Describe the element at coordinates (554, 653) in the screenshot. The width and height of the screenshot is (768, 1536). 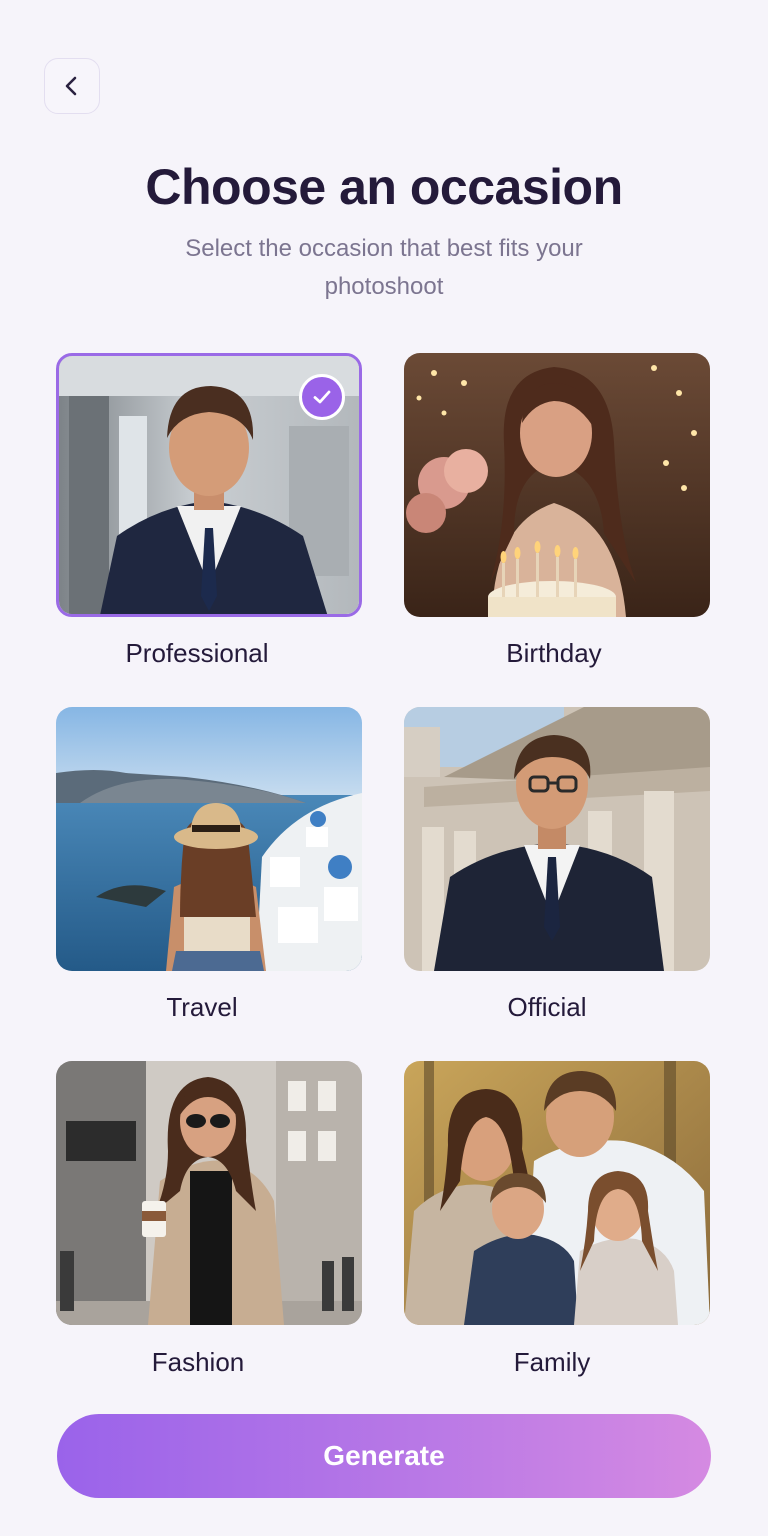
I see `occasion-label-birthday: Birthday` at that location.